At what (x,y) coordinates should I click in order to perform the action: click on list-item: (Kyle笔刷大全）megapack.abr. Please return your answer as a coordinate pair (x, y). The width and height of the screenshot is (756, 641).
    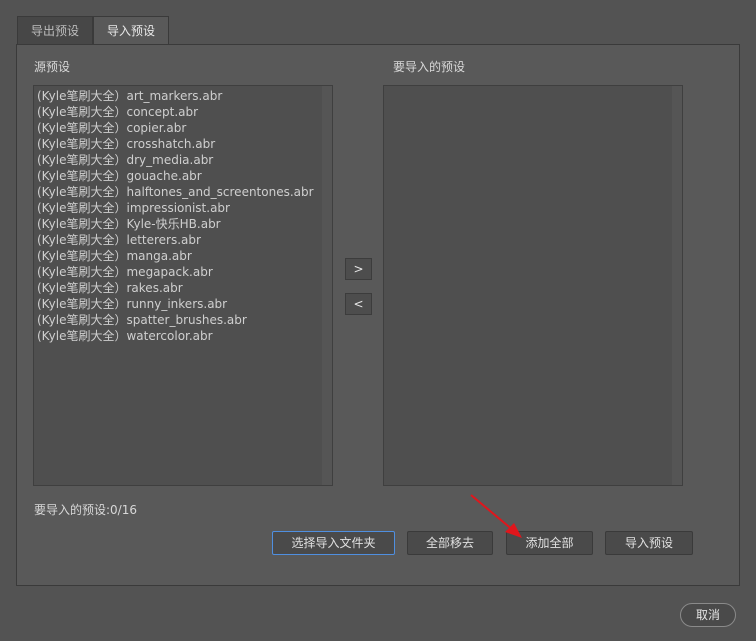
    Looking at the image, I should click on (174, 272).